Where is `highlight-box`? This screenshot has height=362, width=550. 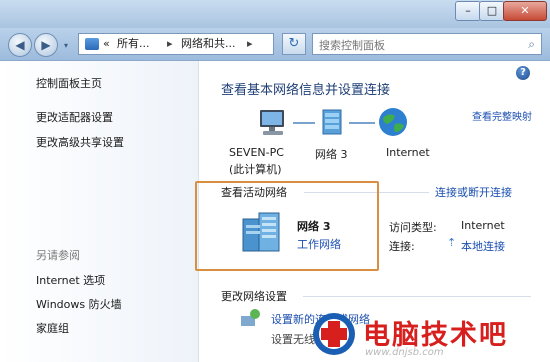
highlight-box is located at coordinates (287, 226).